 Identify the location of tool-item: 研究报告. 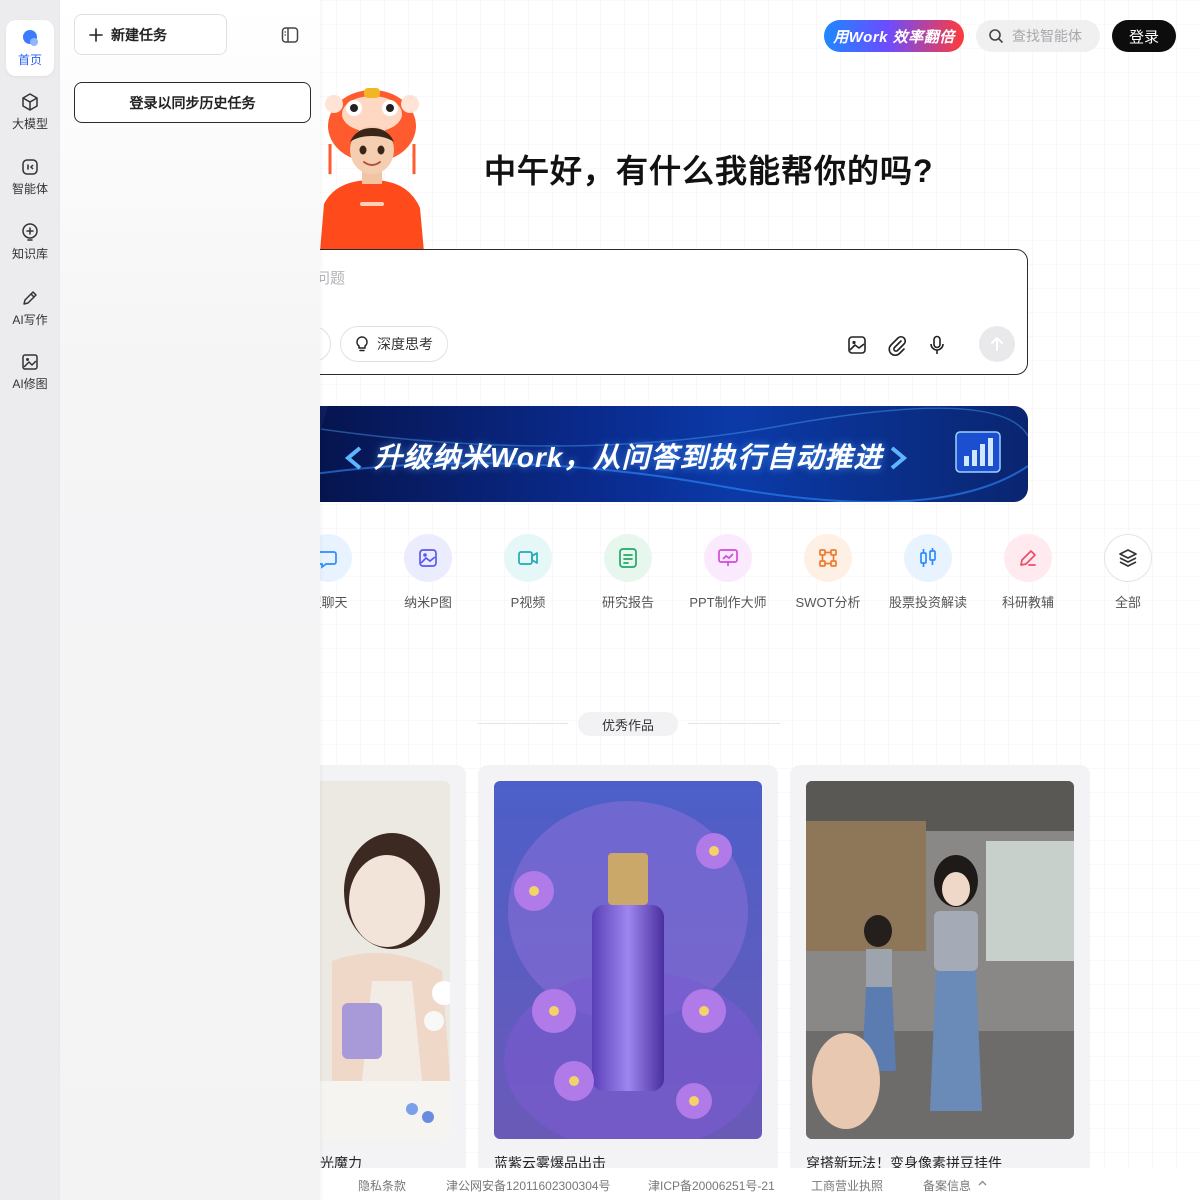
(628, 574).